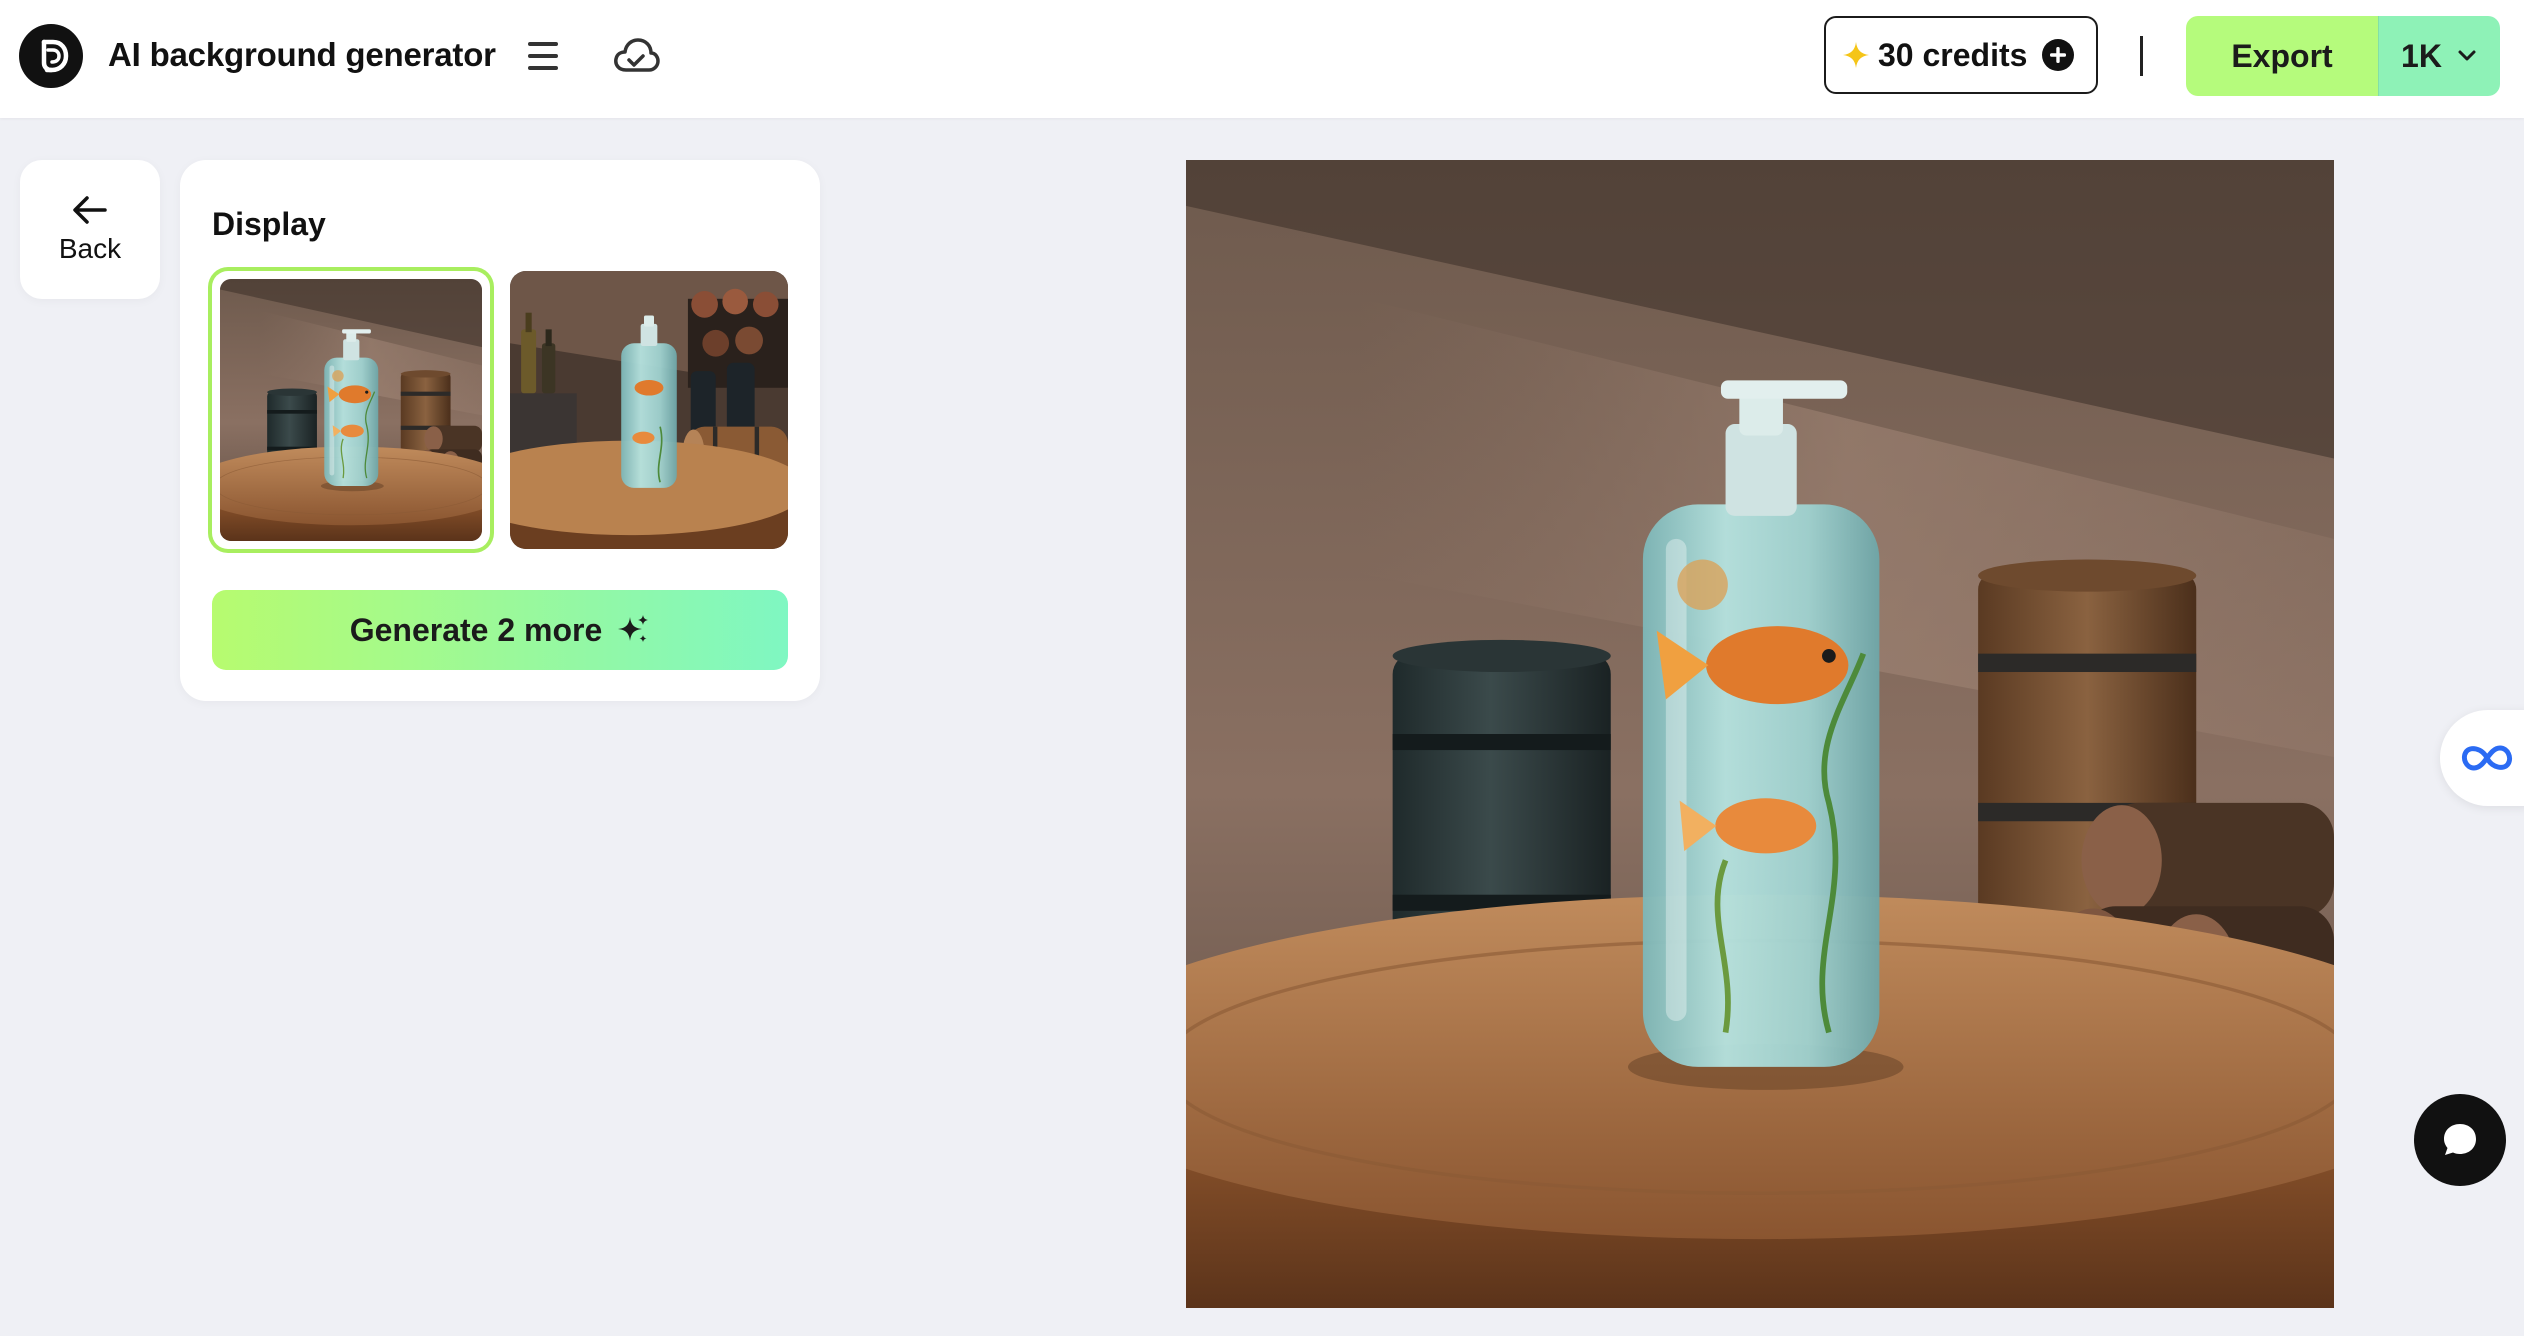 This screenshot has height=1336, width=2524. Describe the element at coordinates (2141, 56) in the screenshot. I see `toolbar-divider` at that location.